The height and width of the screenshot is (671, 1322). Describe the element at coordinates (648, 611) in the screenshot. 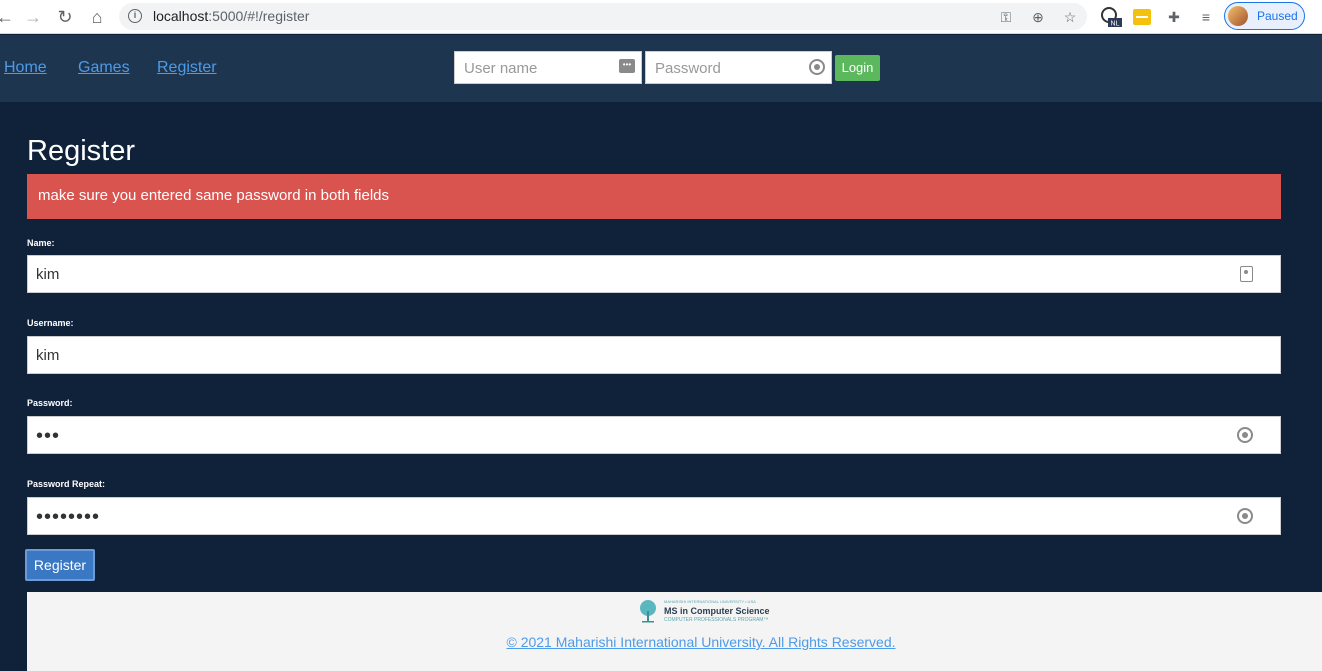

I see `tree-logo-icon` at that location.